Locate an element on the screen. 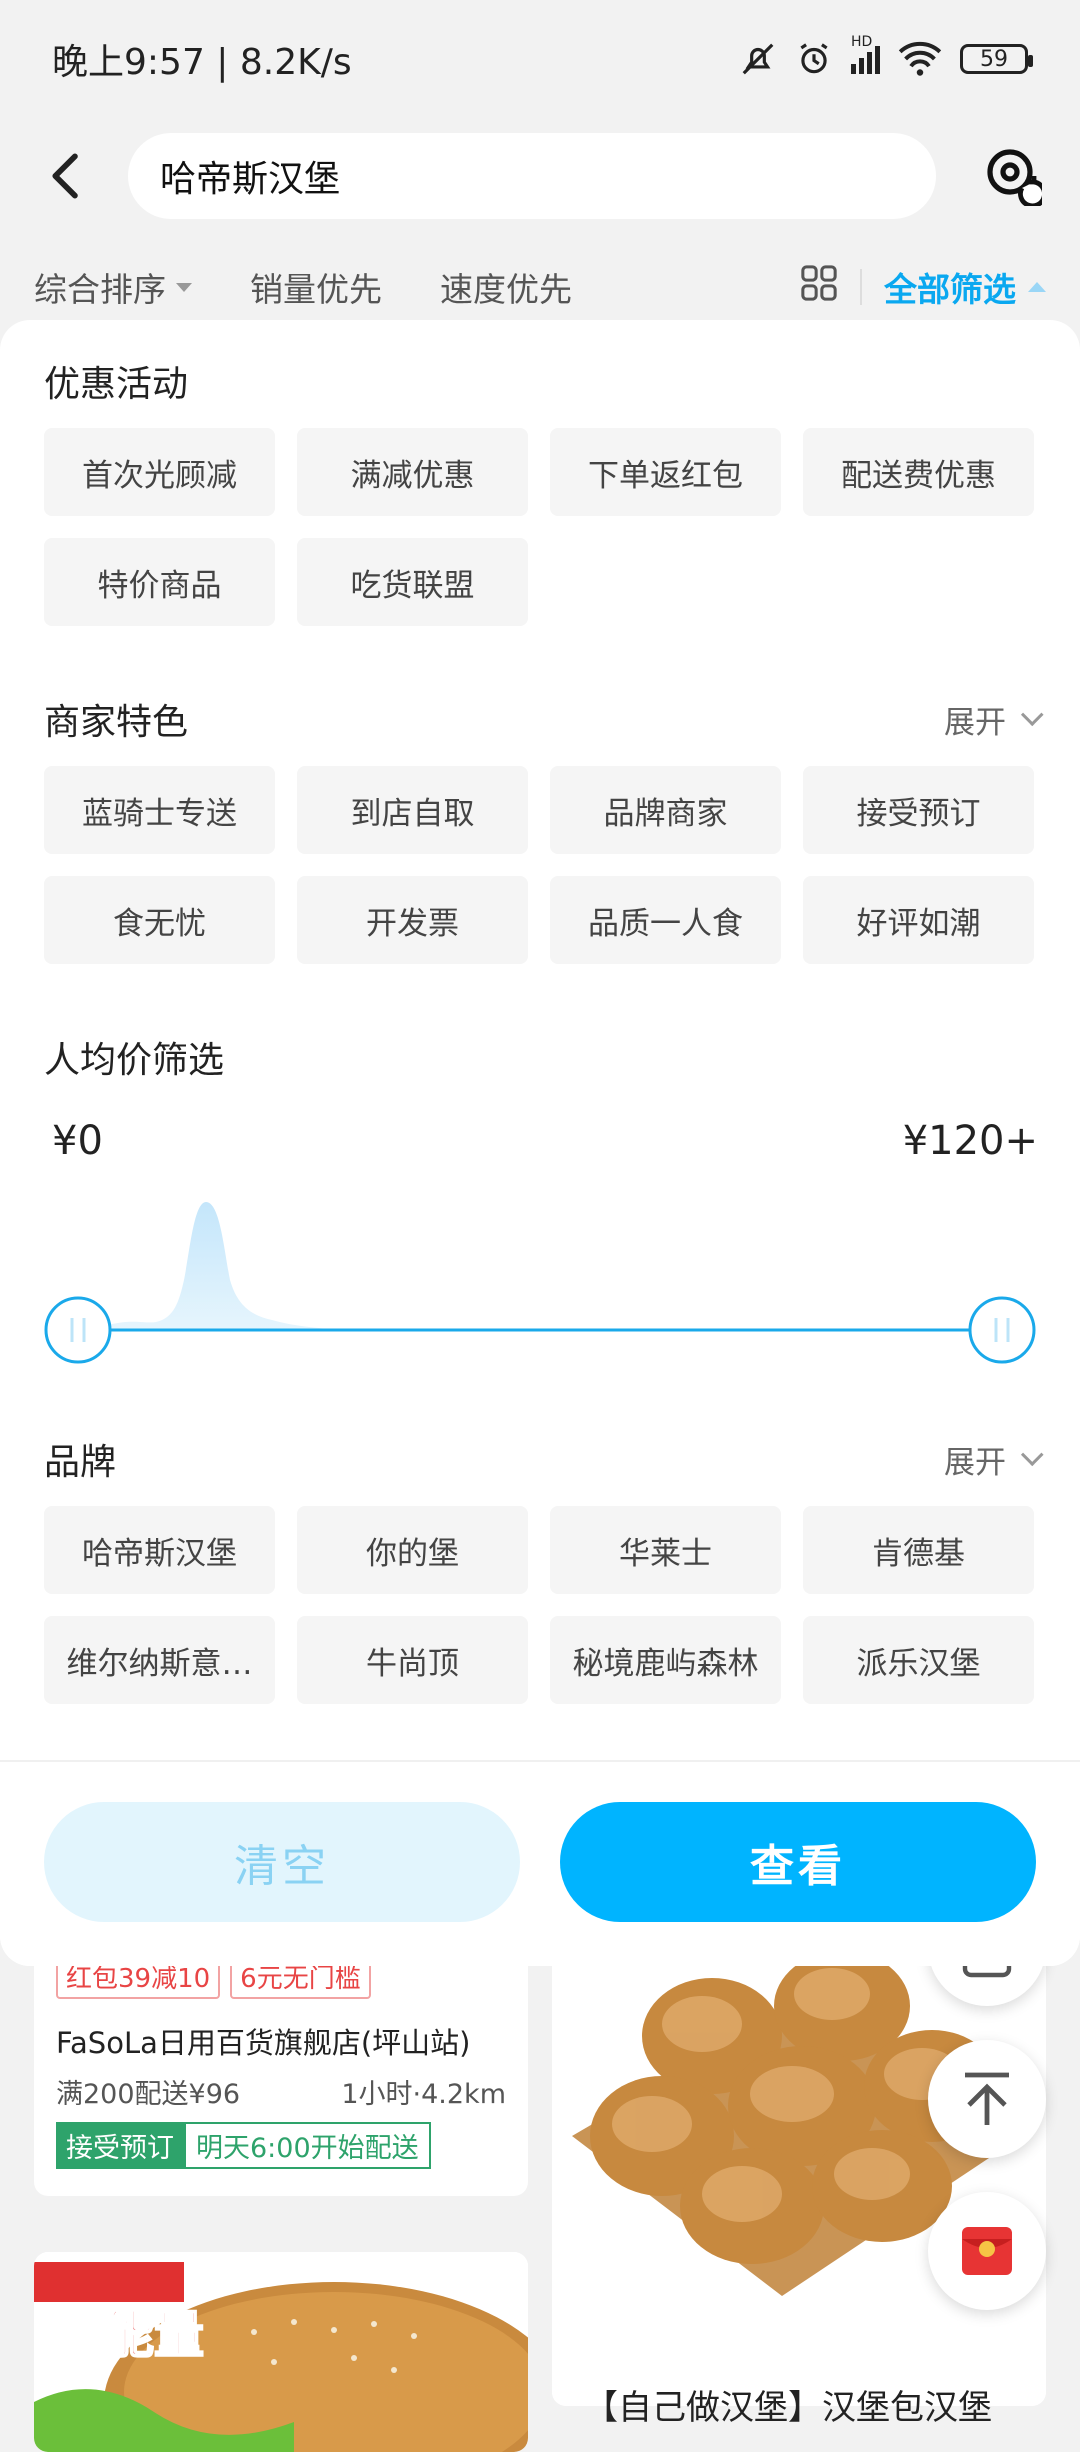  section-title: 优惠活动 is located at coordinates (116, 384).